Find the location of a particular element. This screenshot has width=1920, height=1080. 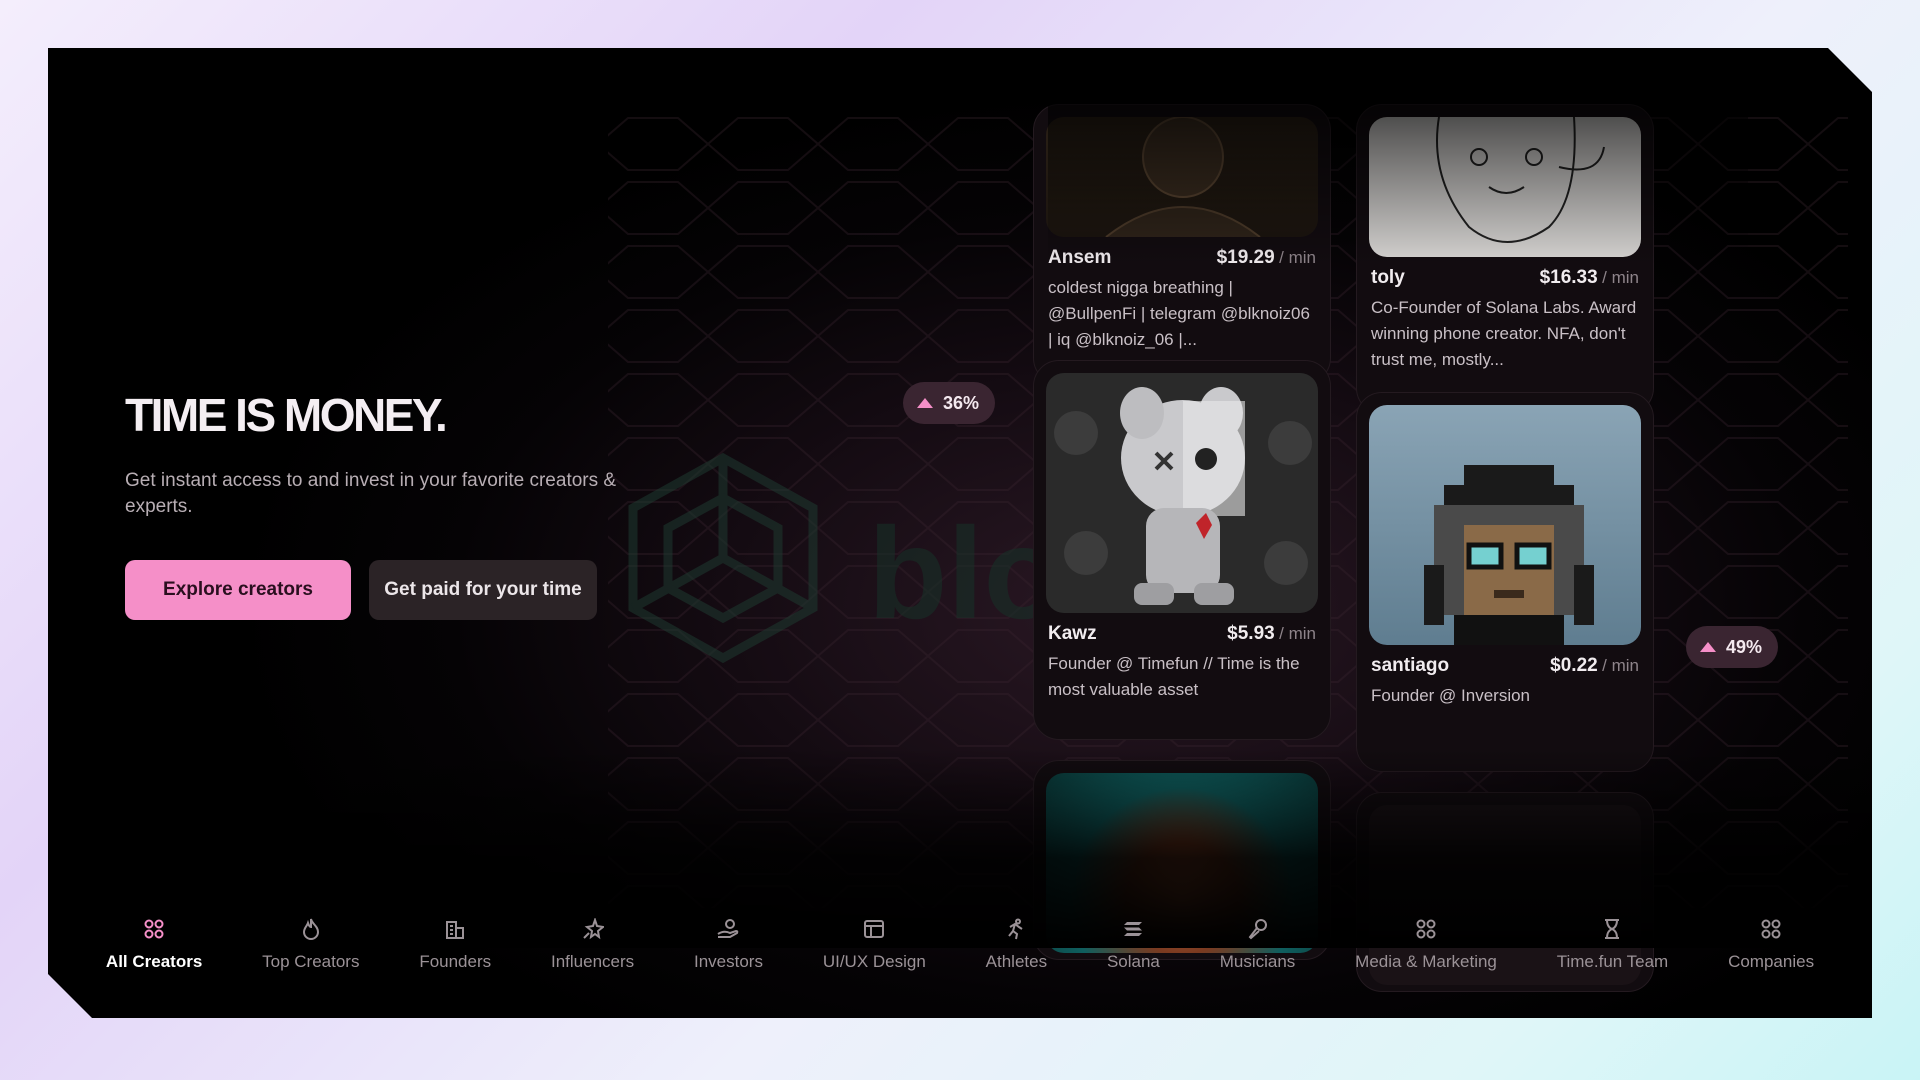

change-badge-up: 49% is located at coordinates (1732, 647).